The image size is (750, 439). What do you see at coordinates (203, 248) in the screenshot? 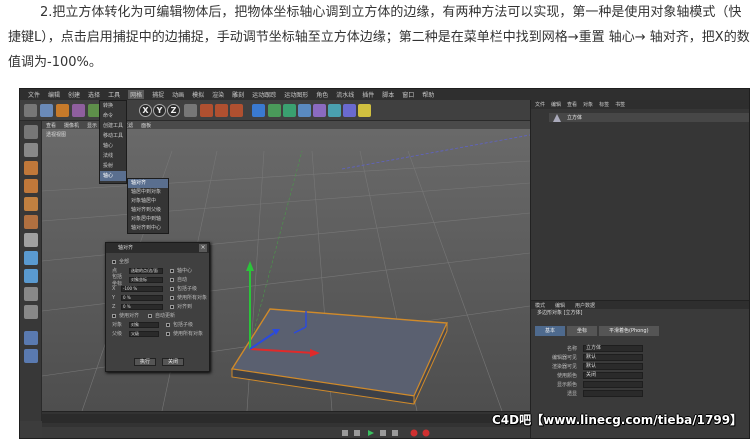
I see `dialog-close-icon: ×` at bounding box center [203, 248].